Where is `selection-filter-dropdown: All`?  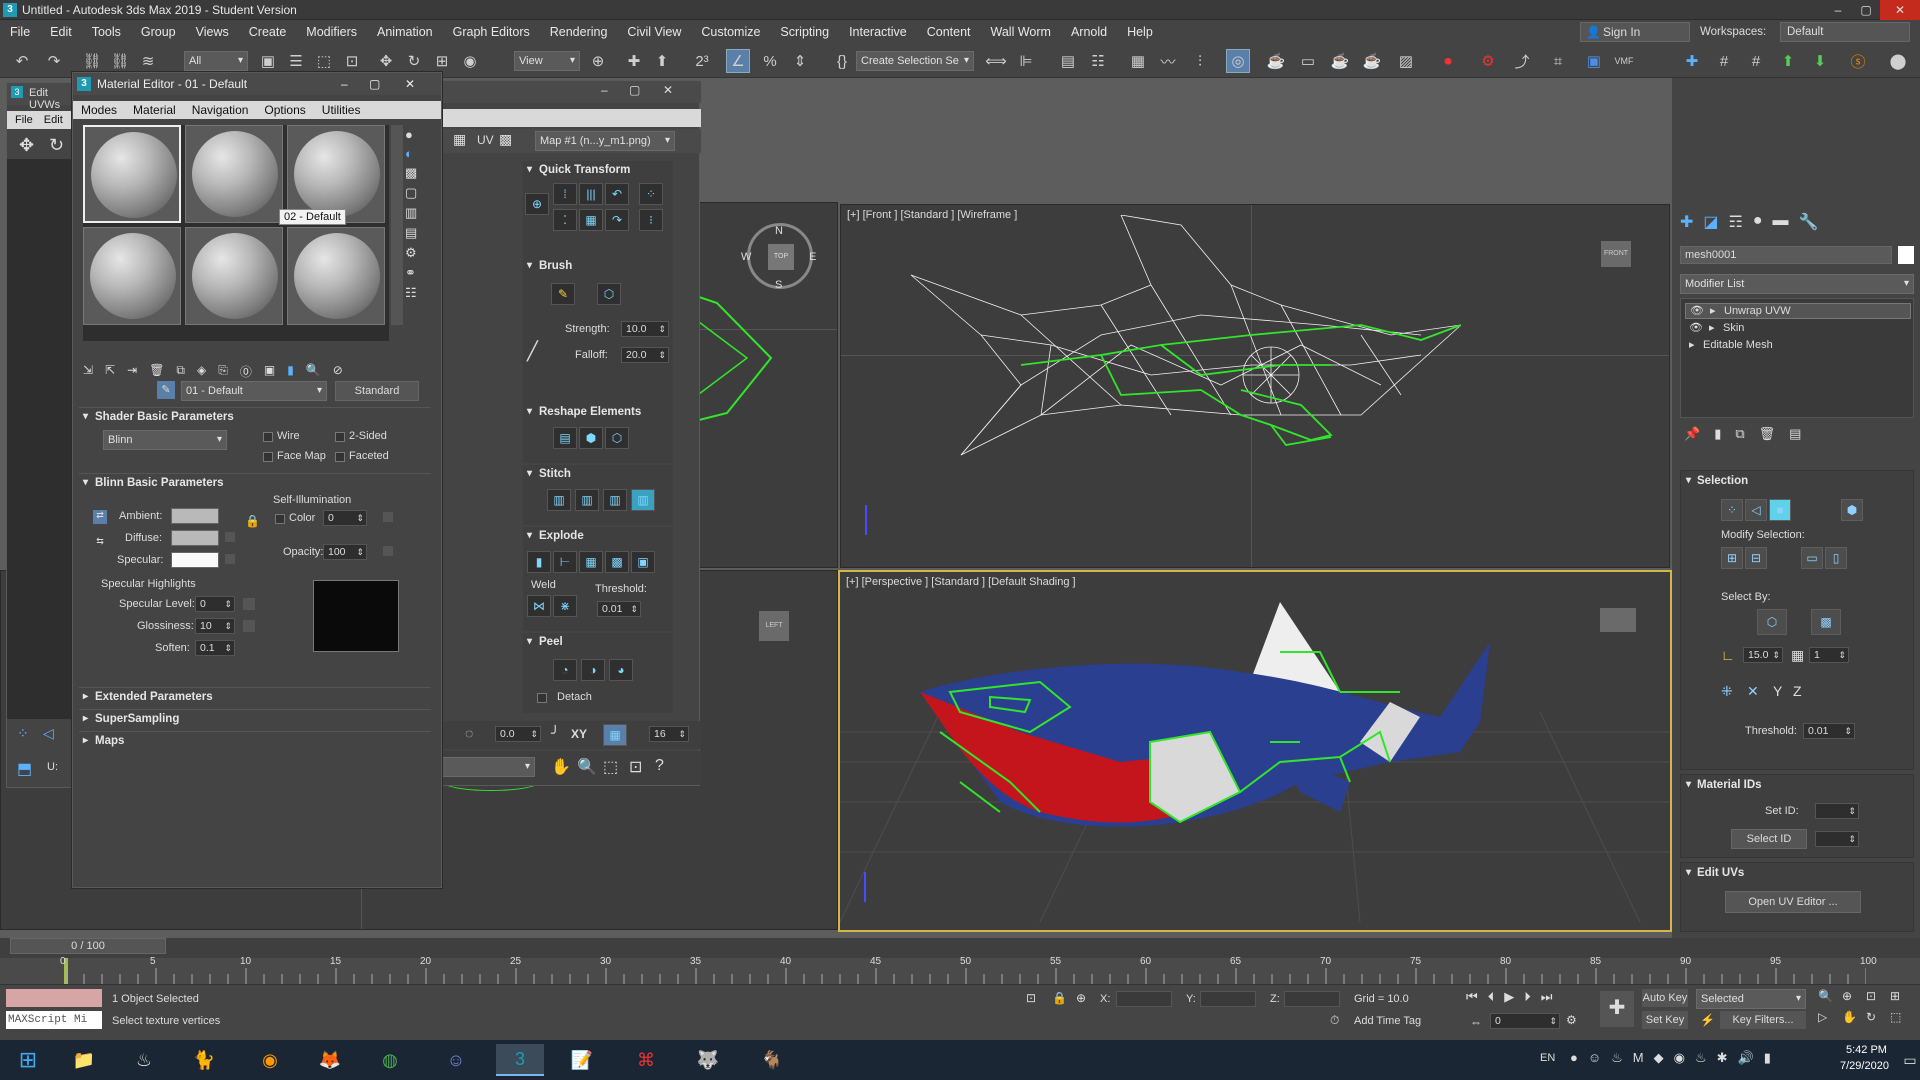 selection-filter-dropdown: All is located at coordinates (216, 61).